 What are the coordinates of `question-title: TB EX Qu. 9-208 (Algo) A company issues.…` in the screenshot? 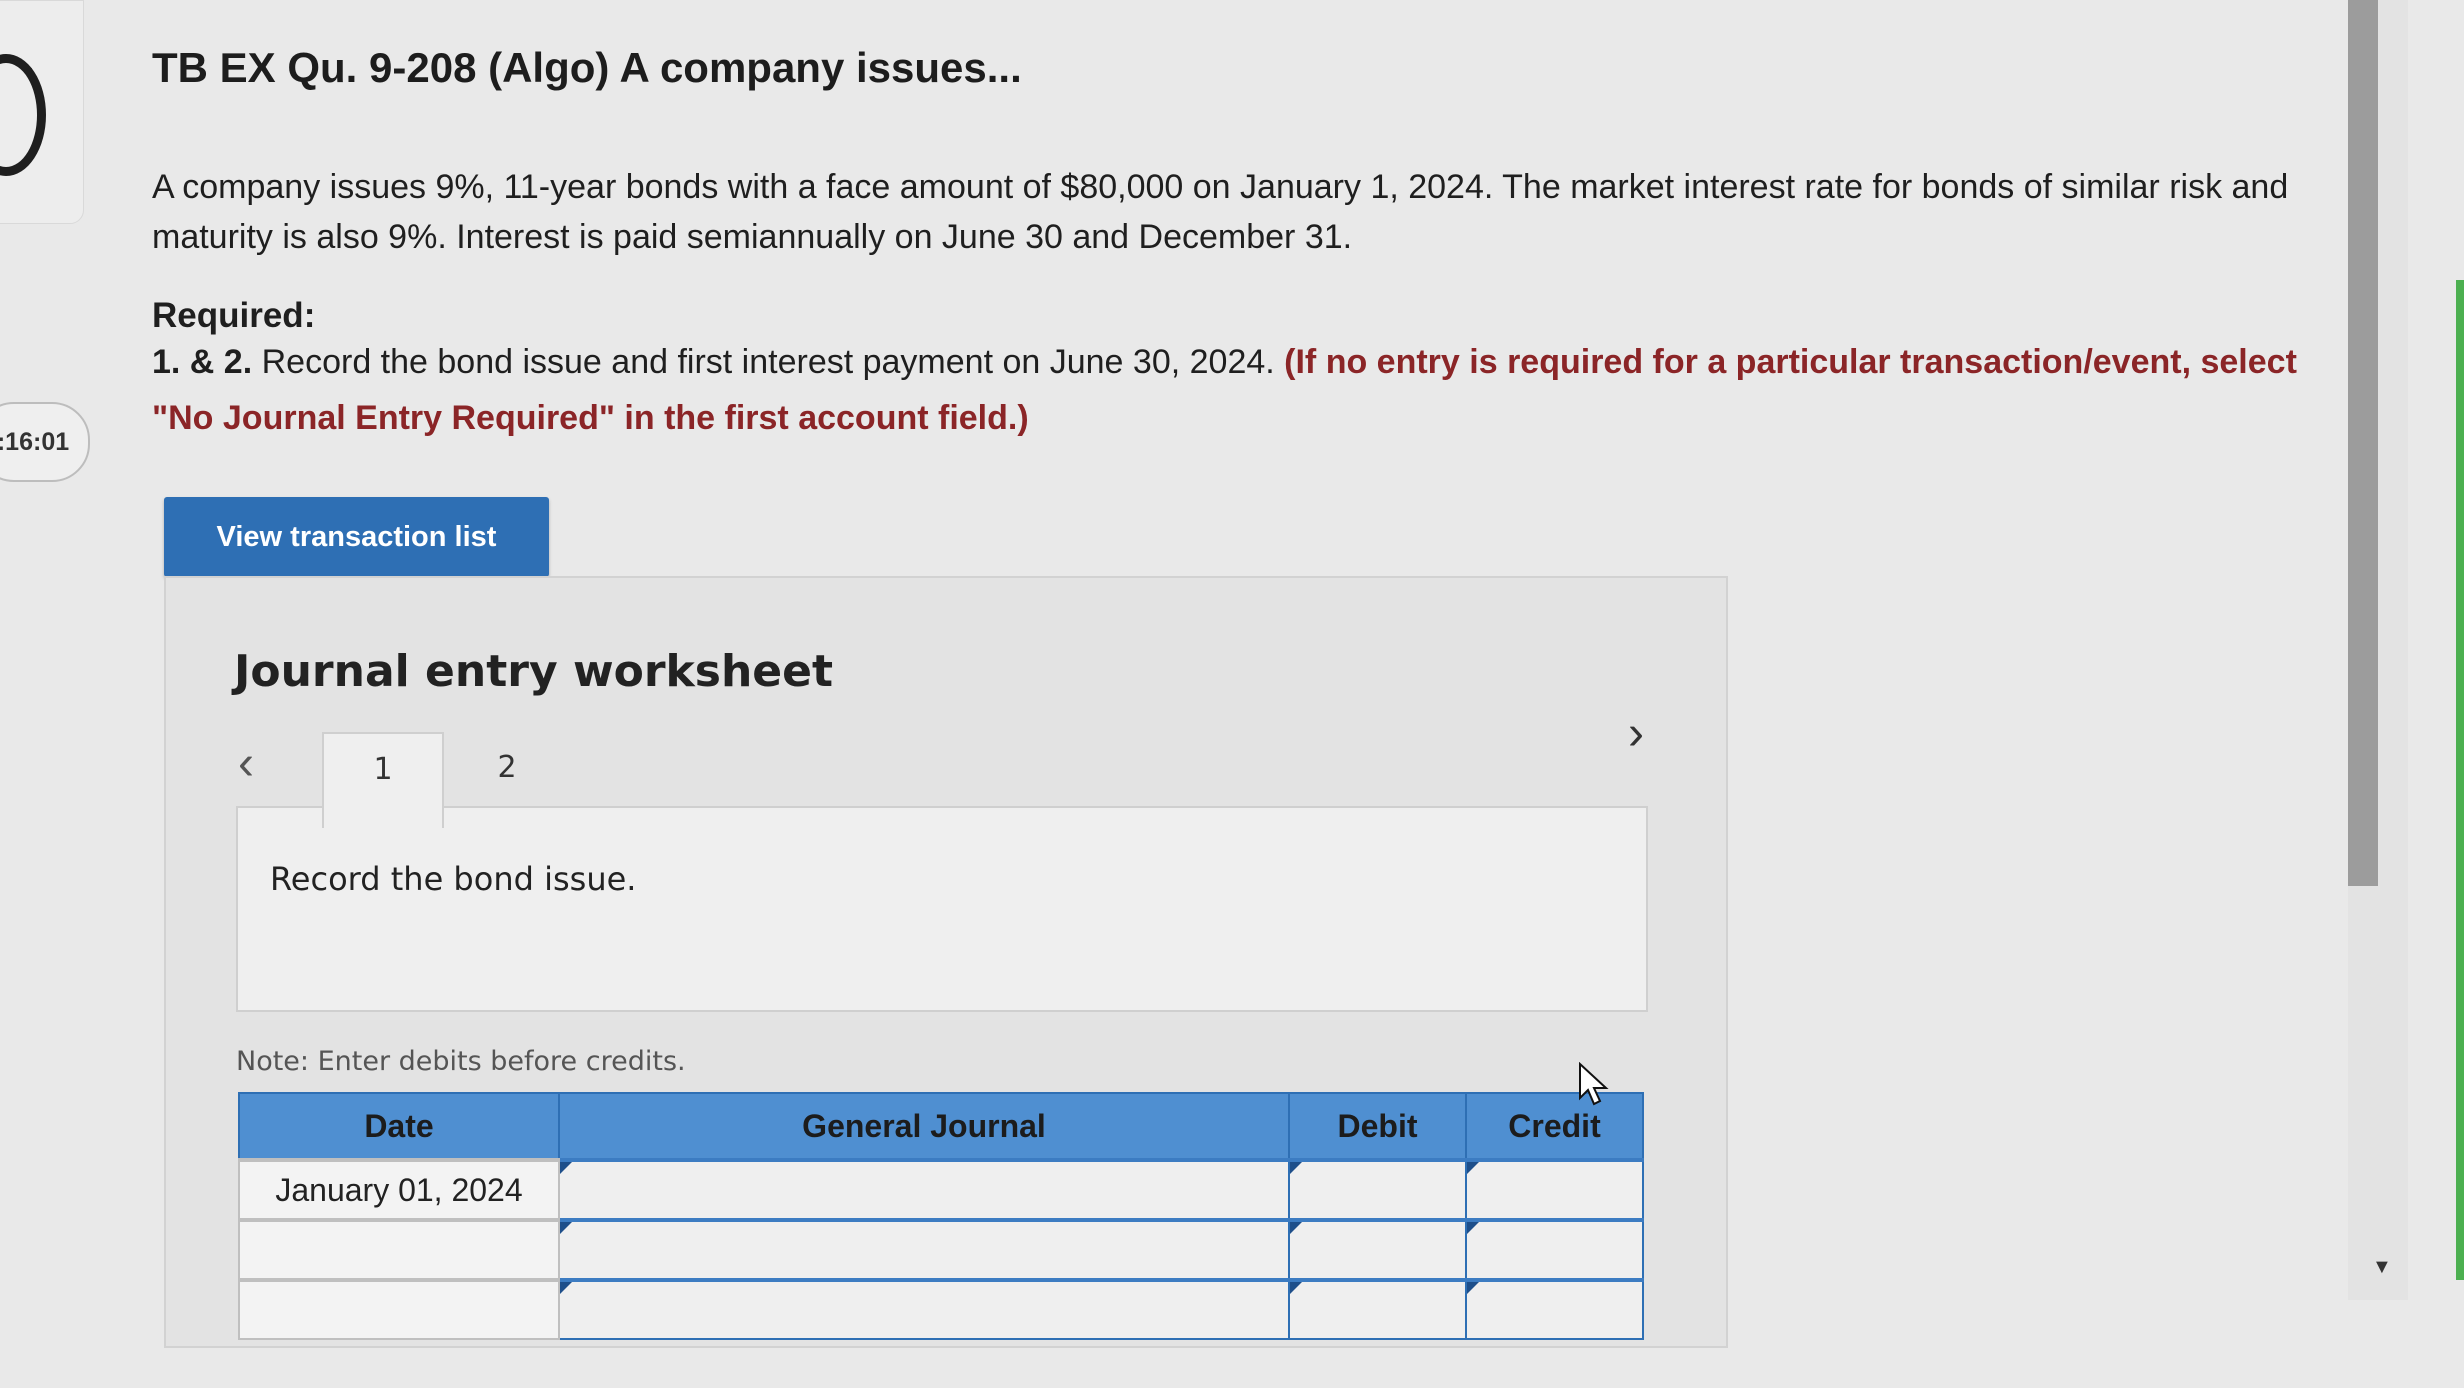 It's located at (587, 67).